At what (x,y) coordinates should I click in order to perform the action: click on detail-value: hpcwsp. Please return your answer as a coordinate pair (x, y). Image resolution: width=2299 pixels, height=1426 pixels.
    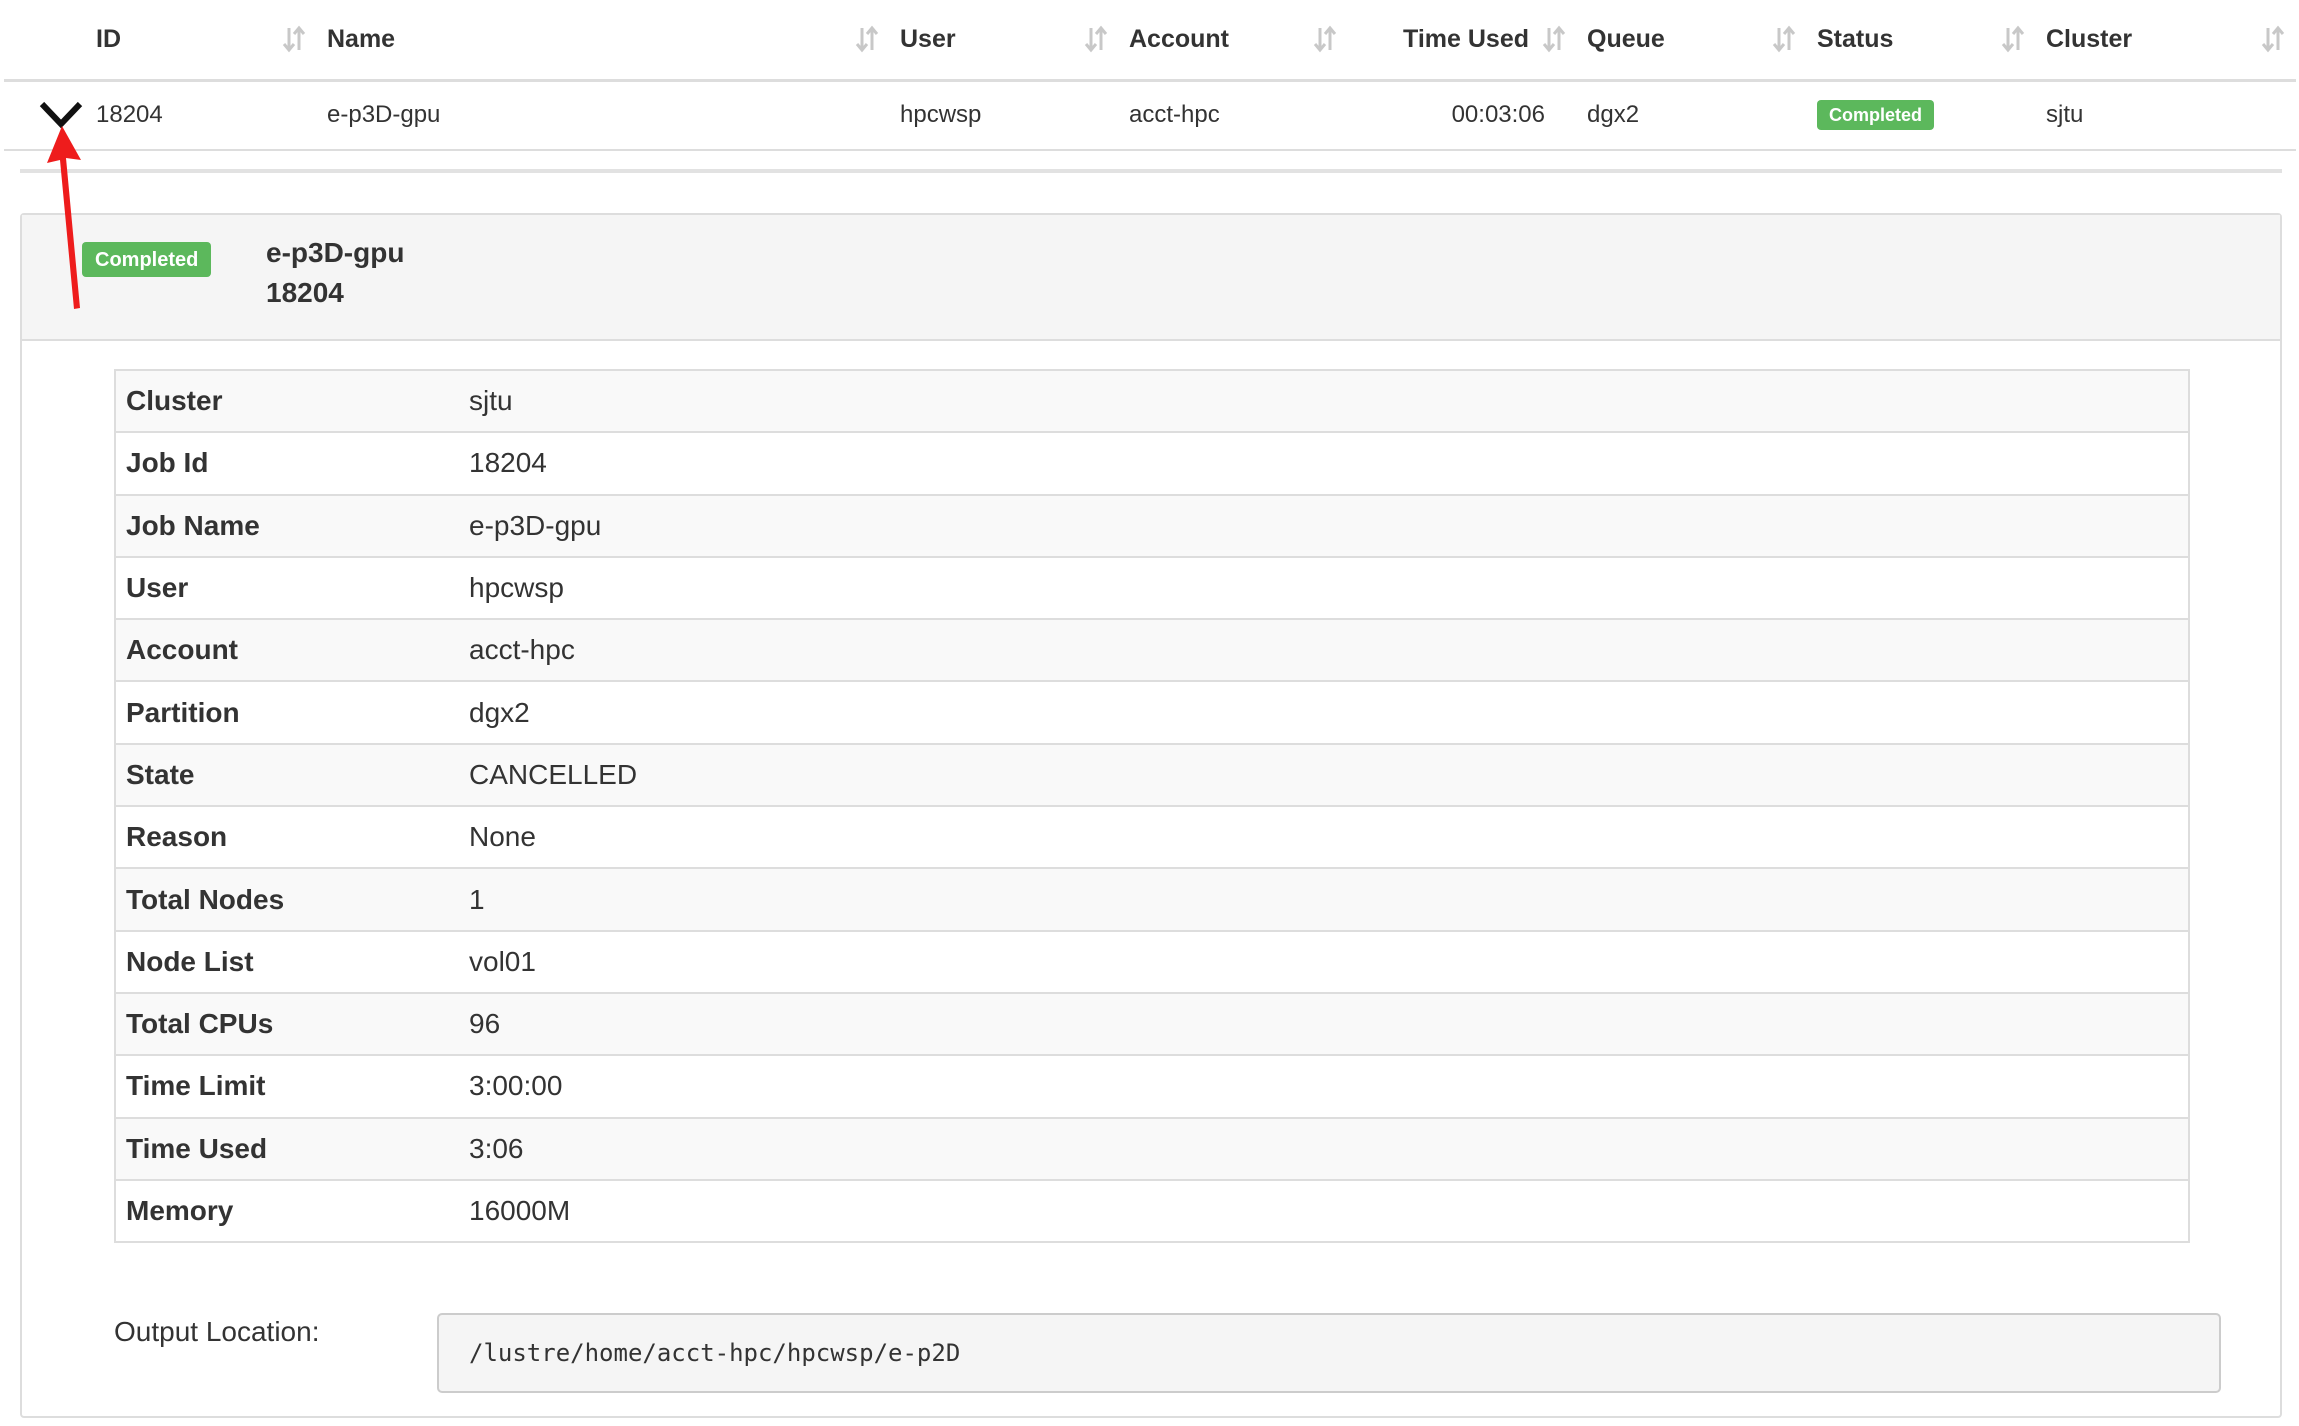
    Looking at the image, I should click on (1324, 588).